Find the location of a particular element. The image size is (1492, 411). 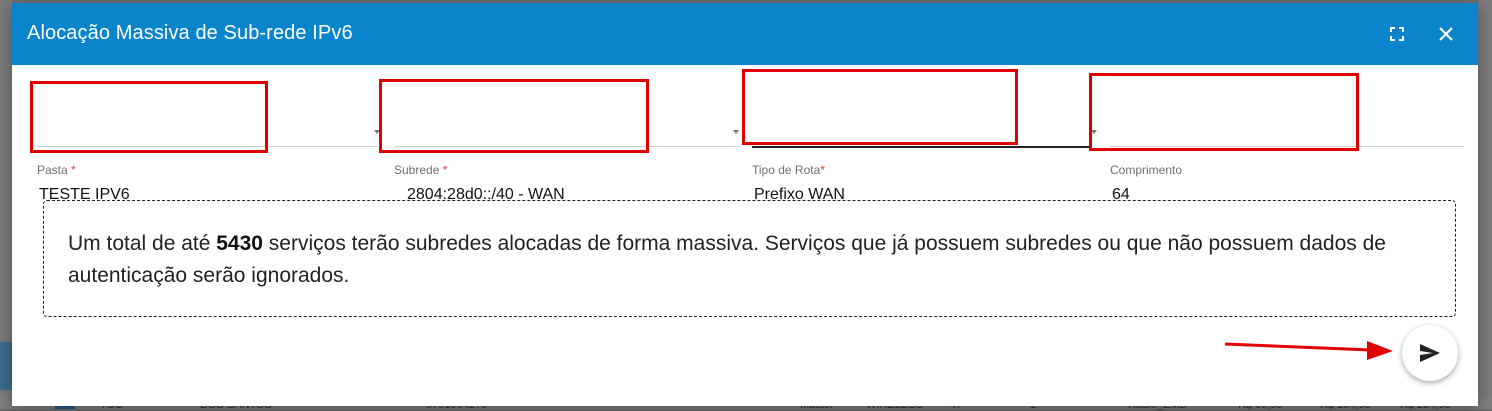

close-button is located at coordinates (1446, 34).